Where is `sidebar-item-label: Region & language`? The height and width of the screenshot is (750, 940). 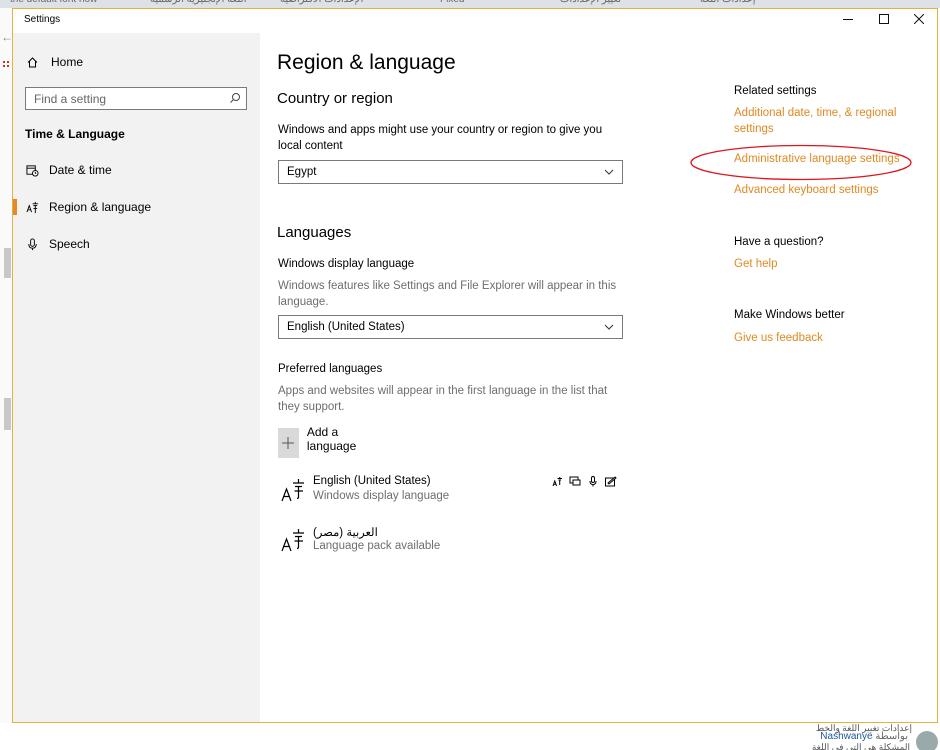
sidebar-item-label: Region & language is located at coordinates (100, 207).